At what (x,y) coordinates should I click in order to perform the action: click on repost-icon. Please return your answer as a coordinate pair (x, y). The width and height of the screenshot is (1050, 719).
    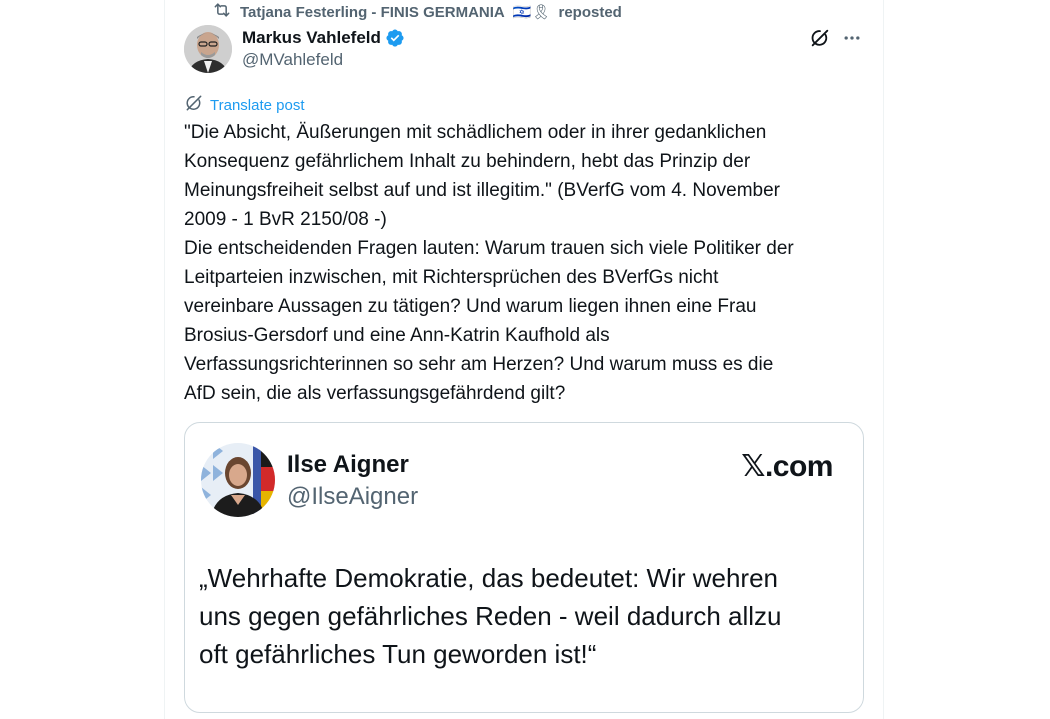
    Looking at the image, I should click on (222, 12).